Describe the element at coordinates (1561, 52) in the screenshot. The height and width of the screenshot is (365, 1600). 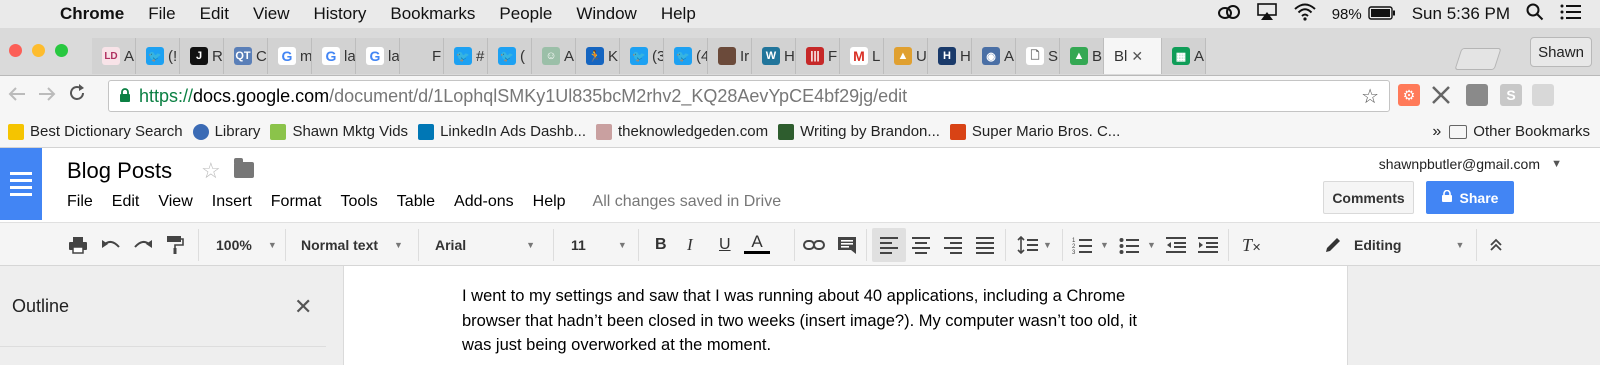
I see `profile-button: Shawn` at that location.